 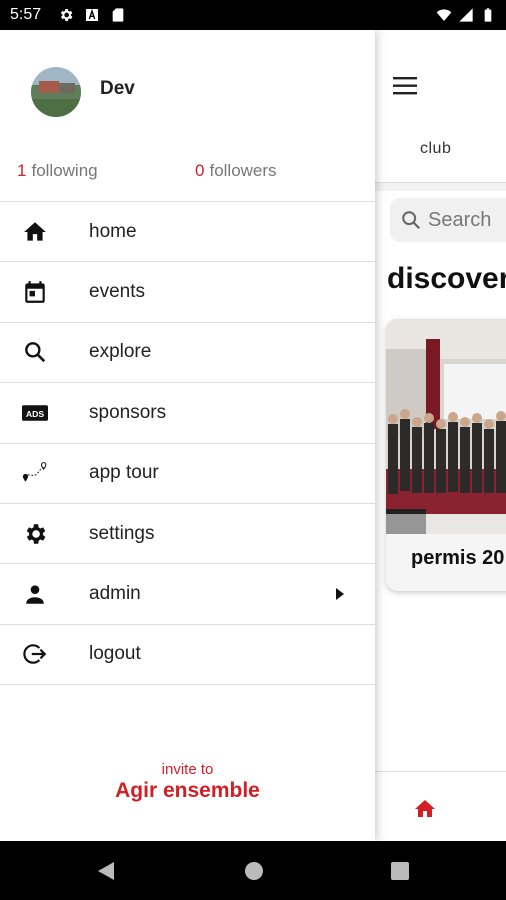 I want to click on menu-item-logout: logout, so click(x=187, y=655).